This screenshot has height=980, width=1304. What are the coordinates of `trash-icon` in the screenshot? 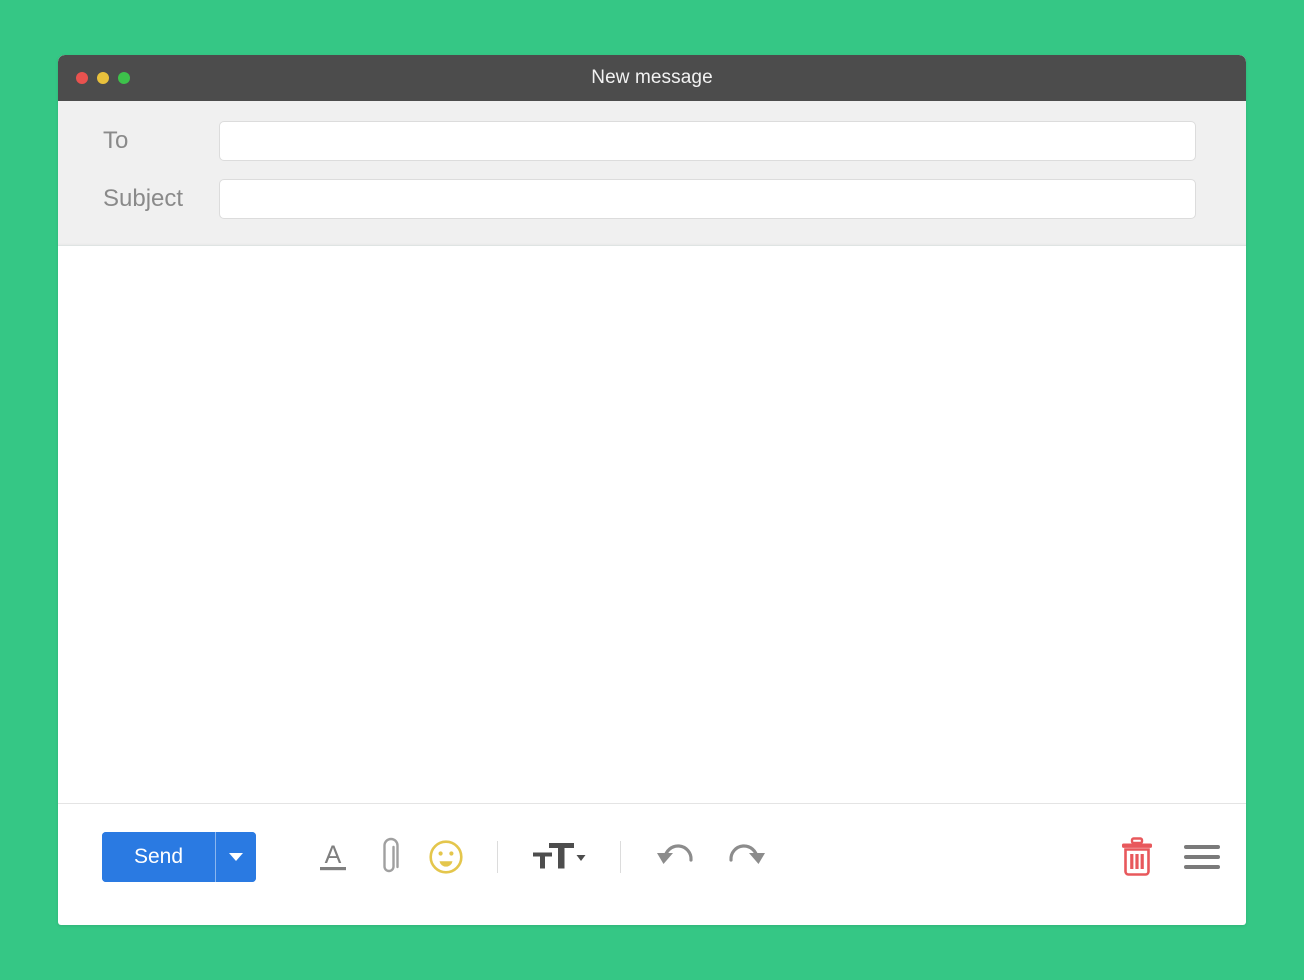 It's located at (1137, 856).